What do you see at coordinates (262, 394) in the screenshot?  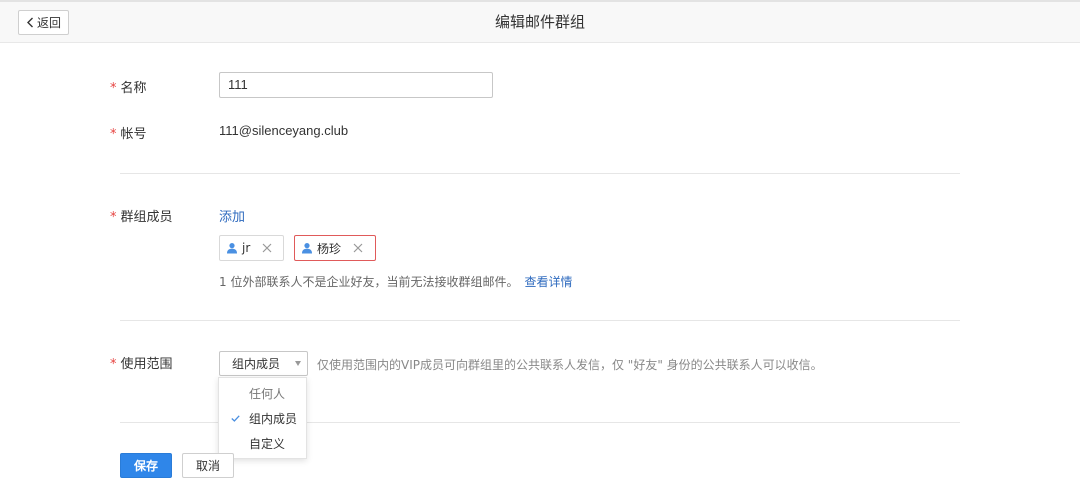 I see `scope-option-anyone: 任何人` at bounding box center [262, 394].